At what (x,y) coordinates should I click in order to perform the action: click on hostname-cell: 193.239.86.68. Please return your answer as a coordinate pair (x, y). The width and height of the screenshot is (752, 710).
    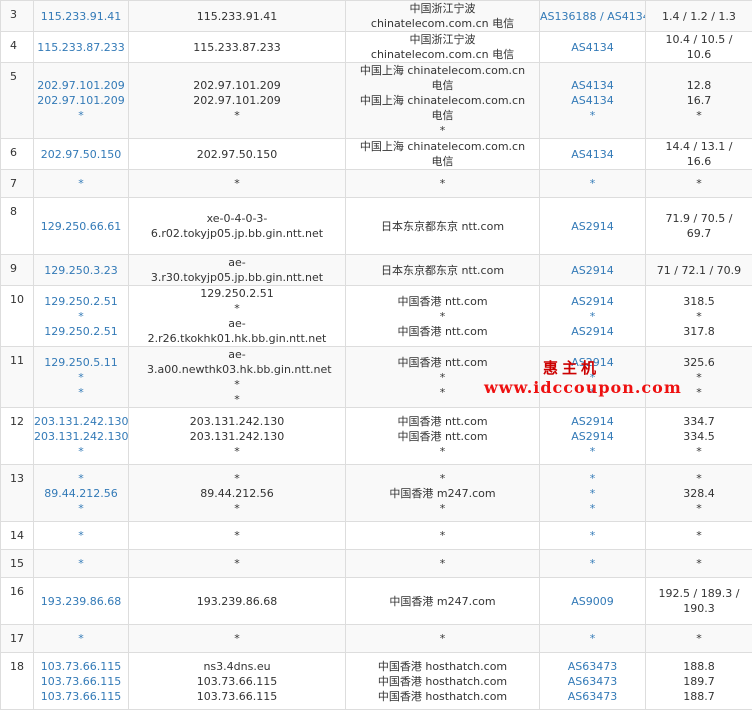
    Looking at the image, I should click on (237, 601).